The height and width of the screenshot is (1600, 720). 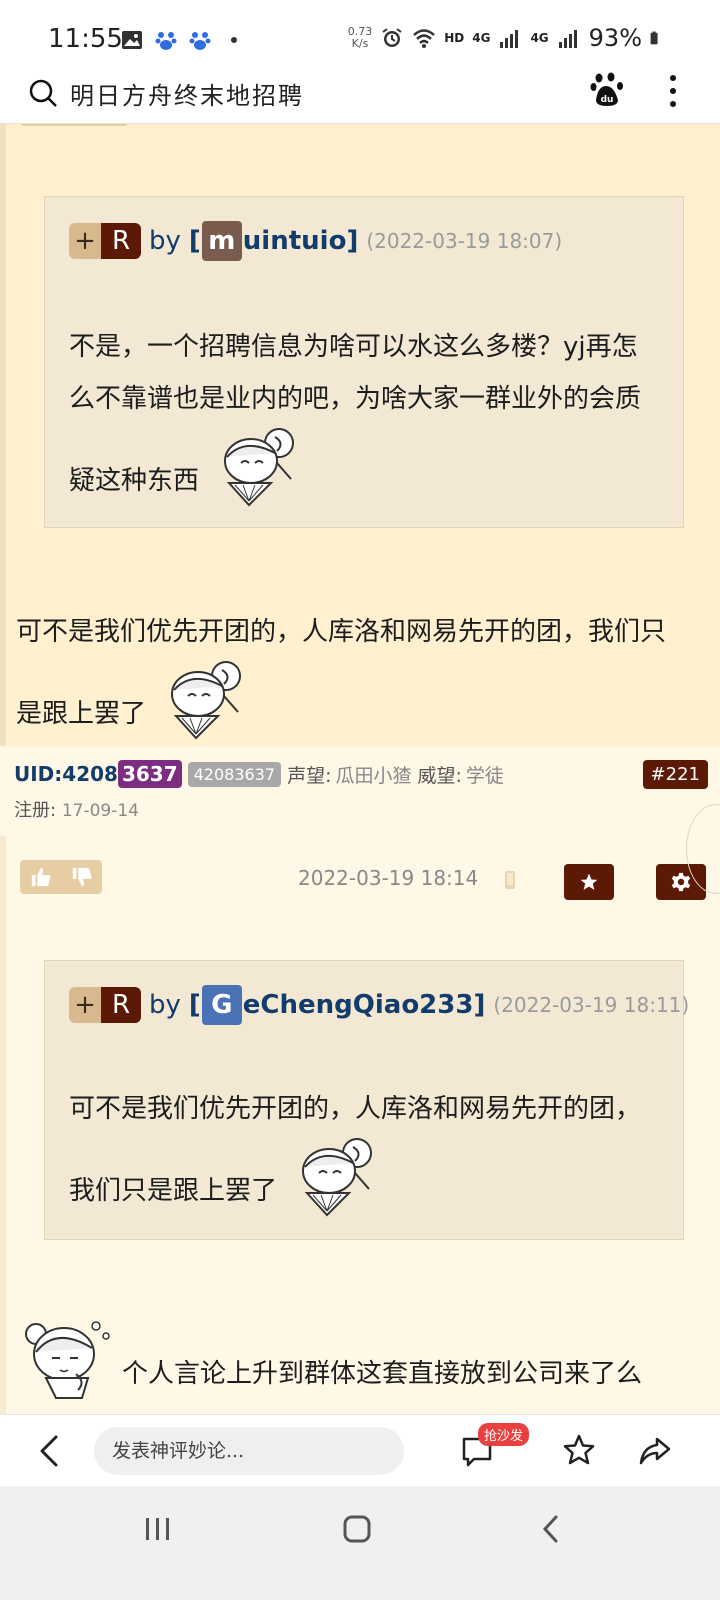 I want to click on comment-bar: 发表神评妙论... 抢沙发, so click(x=360, y=1450).